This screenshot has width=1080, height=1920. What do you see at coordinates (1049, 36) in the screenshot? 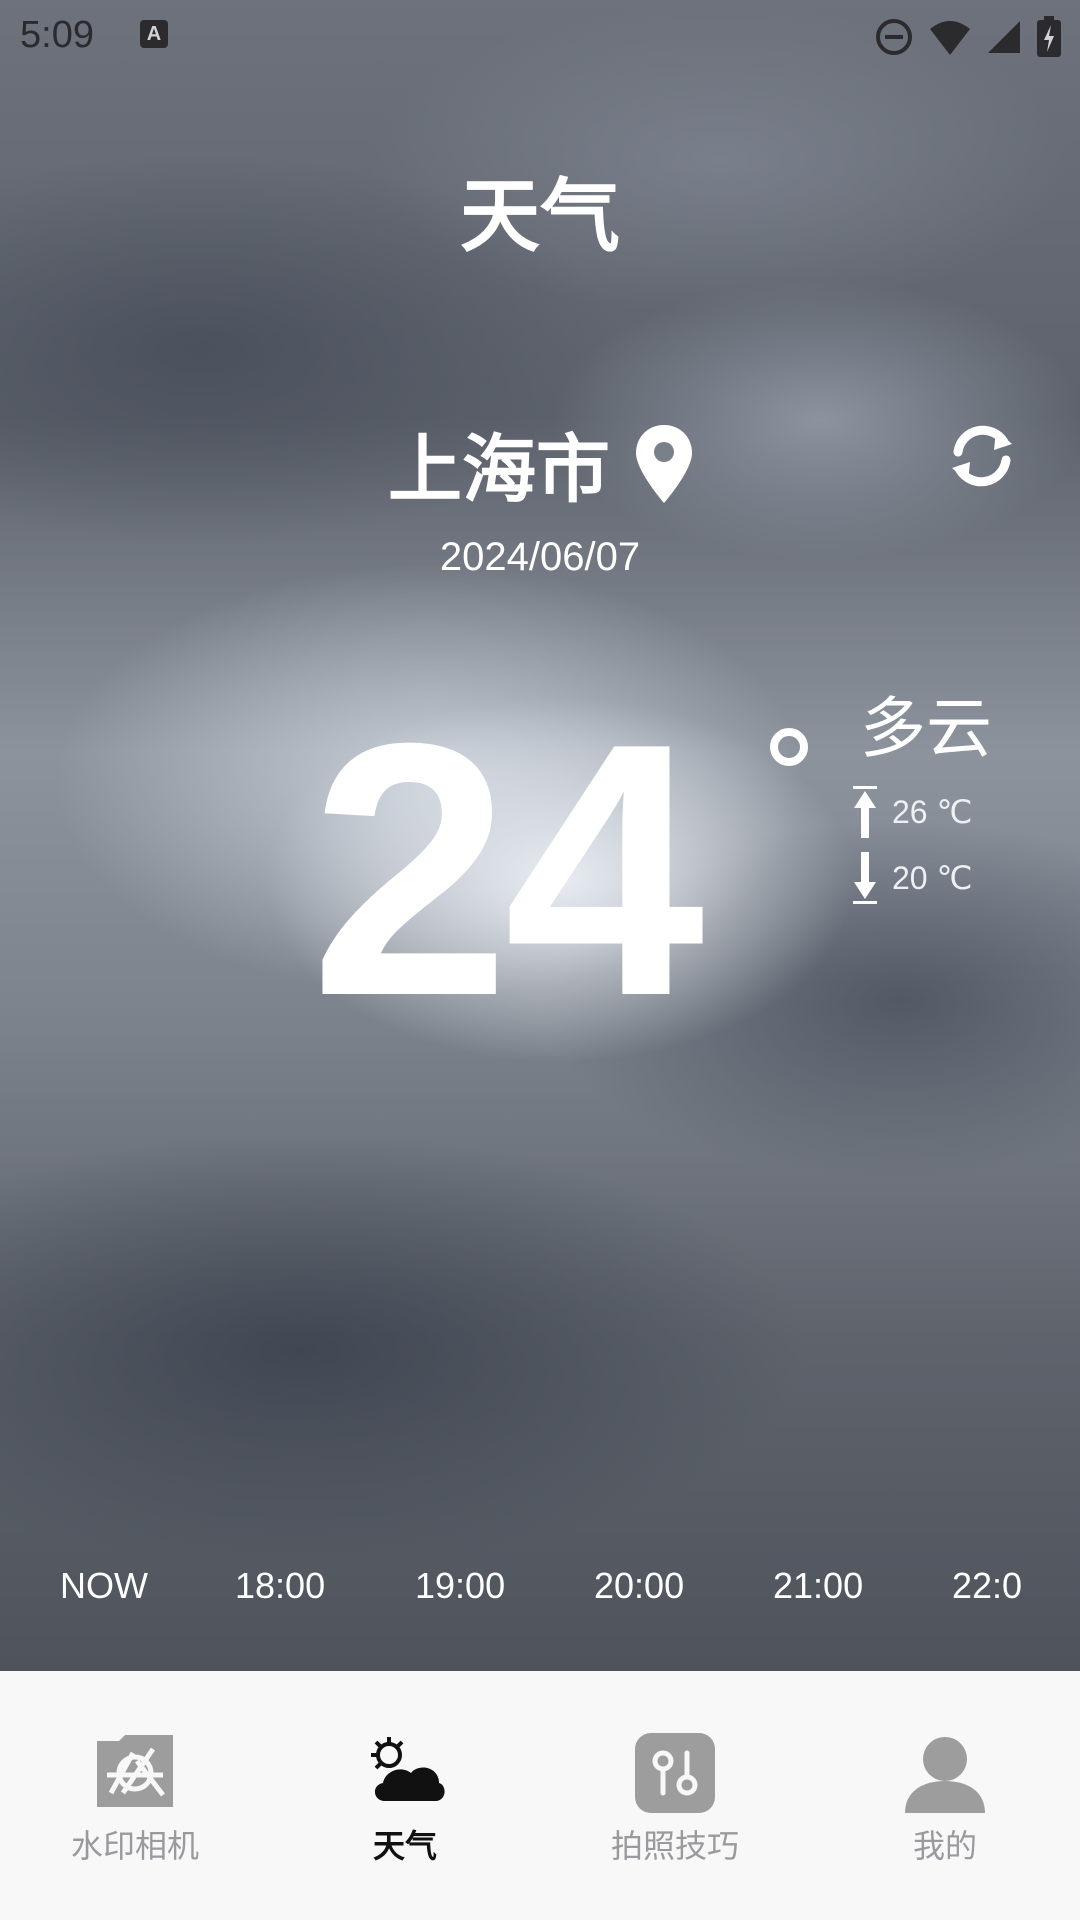
I see `battery-icon` at bounding box center [1049, 36].